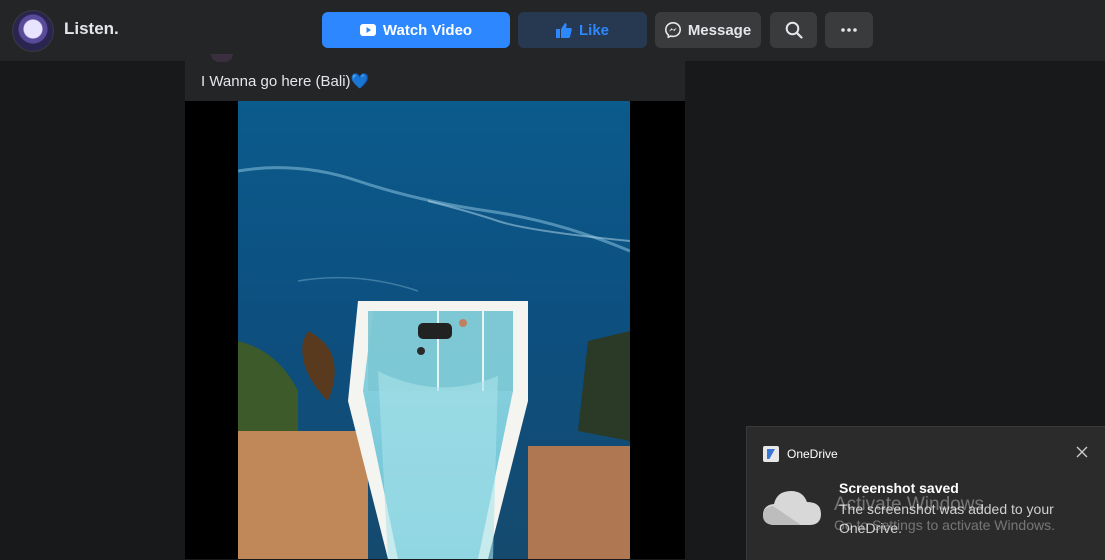 The height and width of the screenshot is (560, 1105). I want to click on watch-video-label: Watch Video, so click(427, 30).